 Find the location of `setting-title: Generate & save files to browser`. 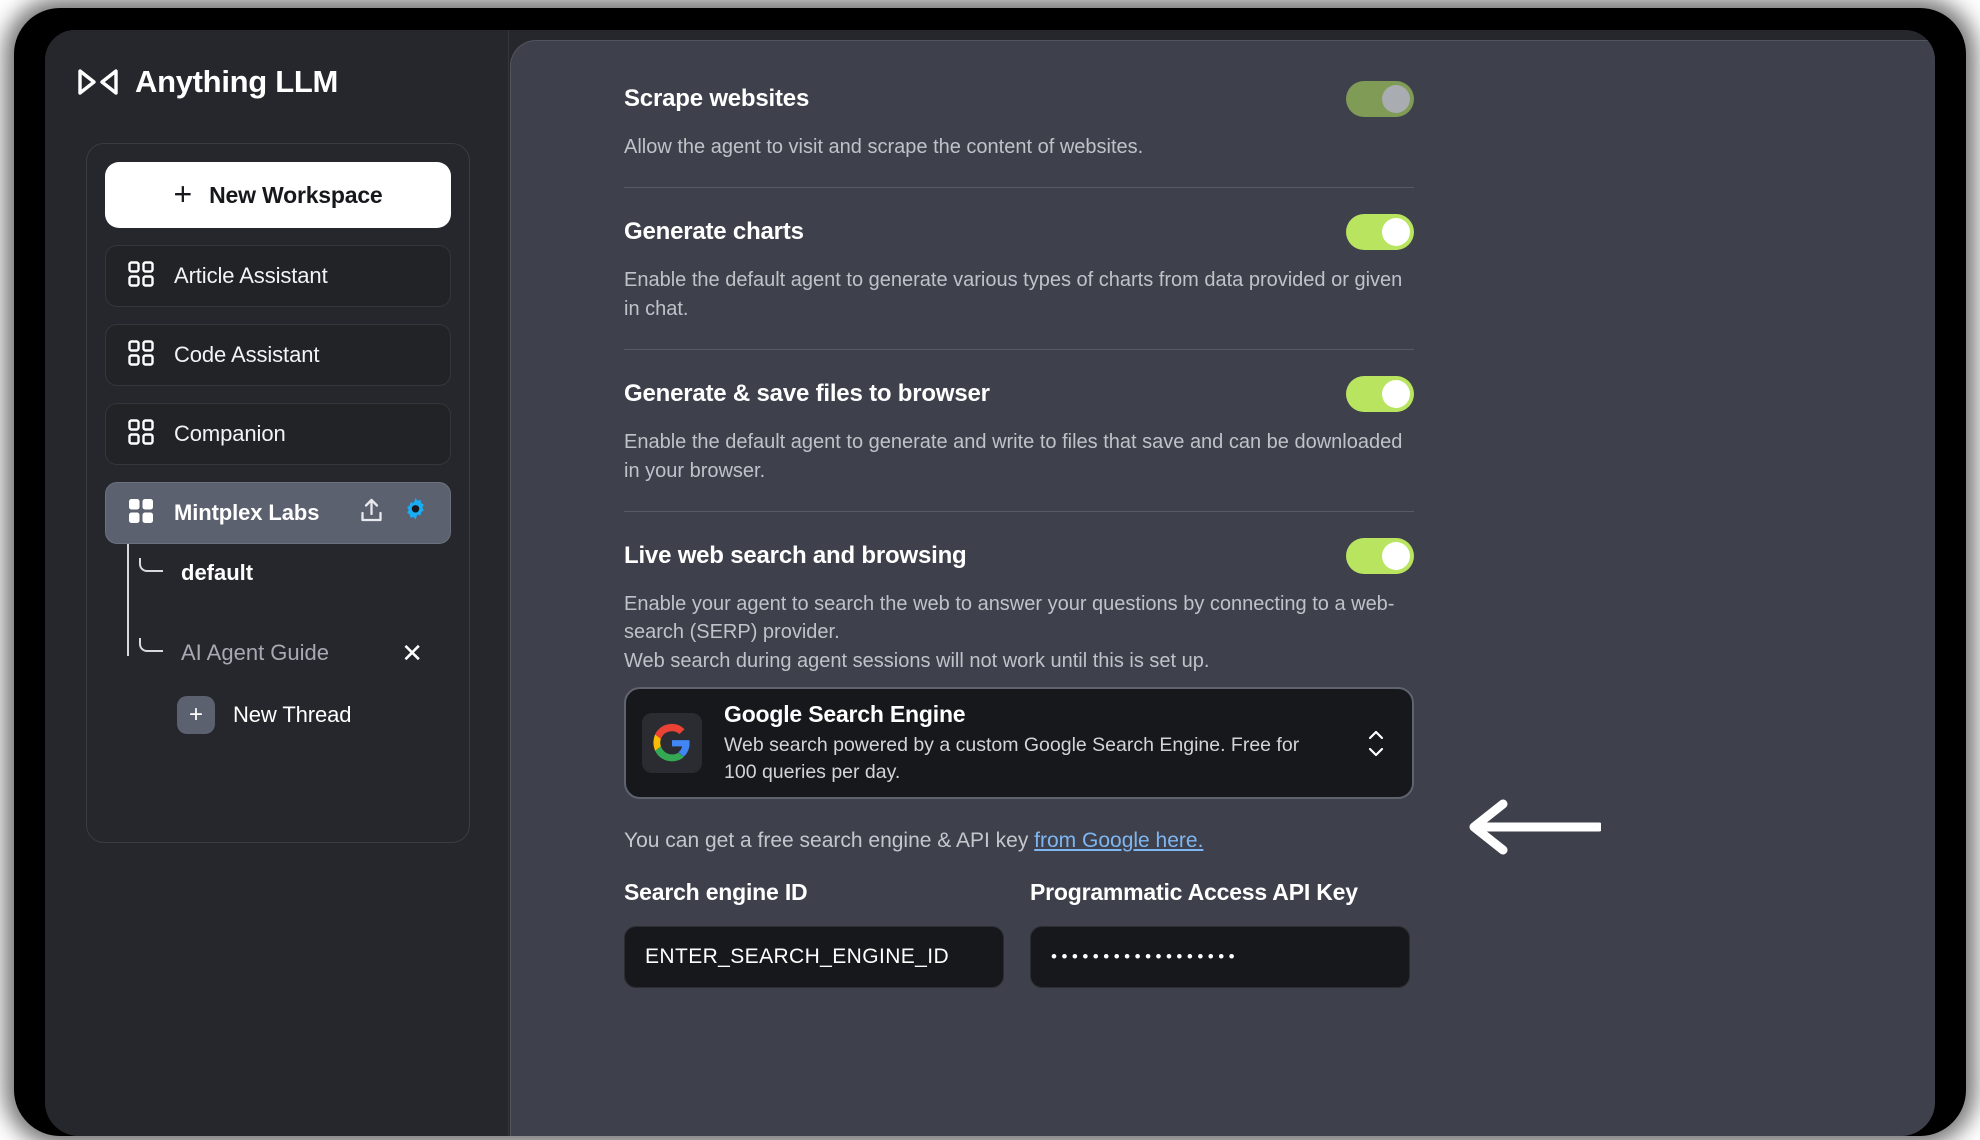

setting-title: Generate & save files to browser is located at coordinates (807, 394).